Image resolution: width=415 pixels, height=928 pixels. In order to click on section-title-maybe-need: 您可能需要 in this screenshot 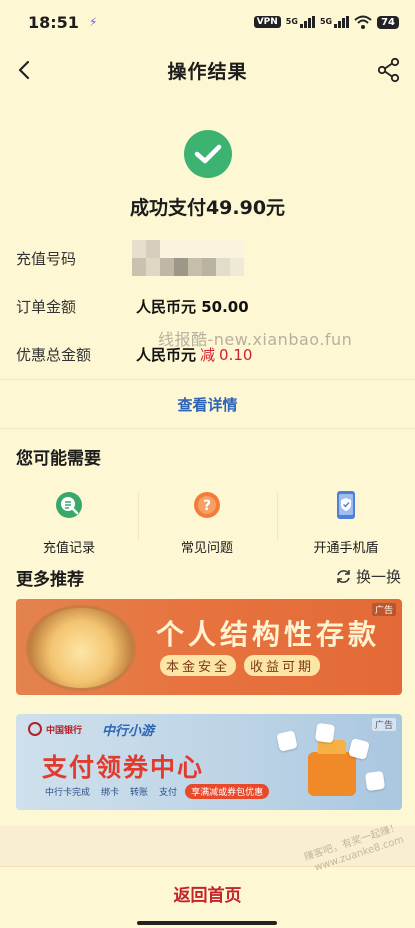, I will do `click(58, 459)`.